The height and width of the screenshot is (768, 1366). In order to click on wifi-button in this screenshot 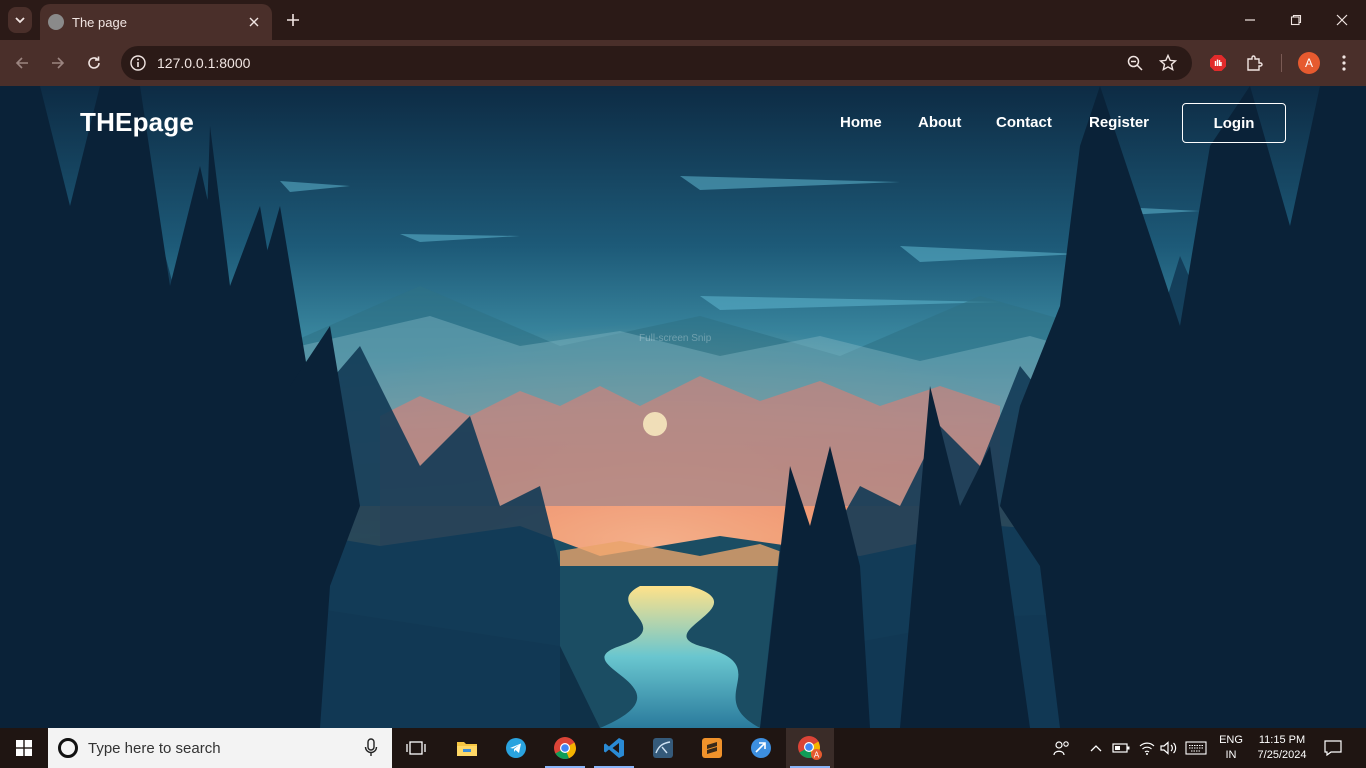, I will do `click(1147, 748)`.